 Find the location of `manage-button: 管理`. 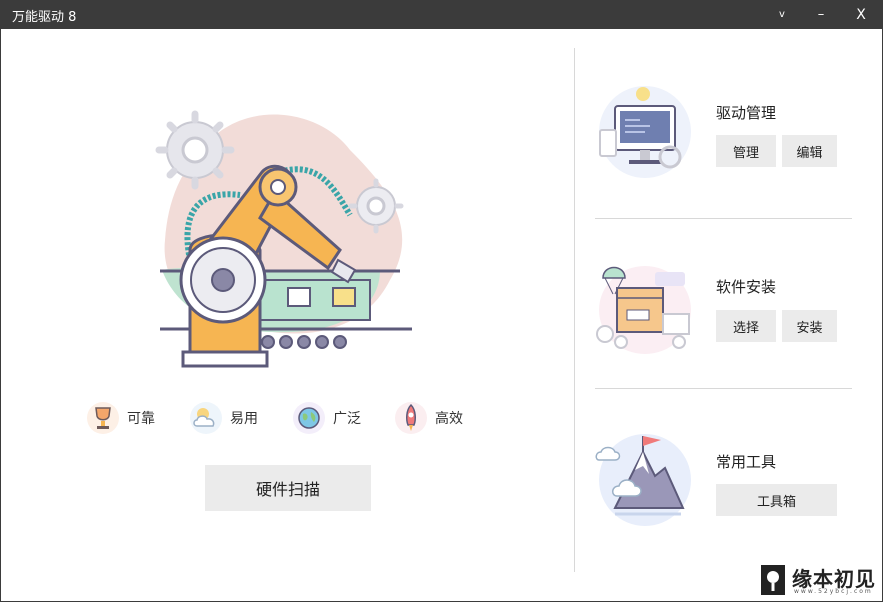

manage-button: 管理 is located at coordinates (746, 151).